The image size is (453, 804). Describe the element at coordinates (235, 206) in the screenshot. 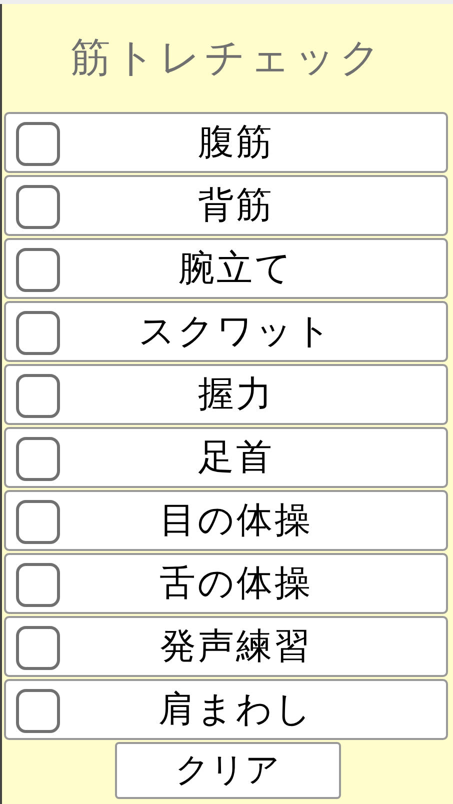

I see `exercise-label: 背筋` at that location.